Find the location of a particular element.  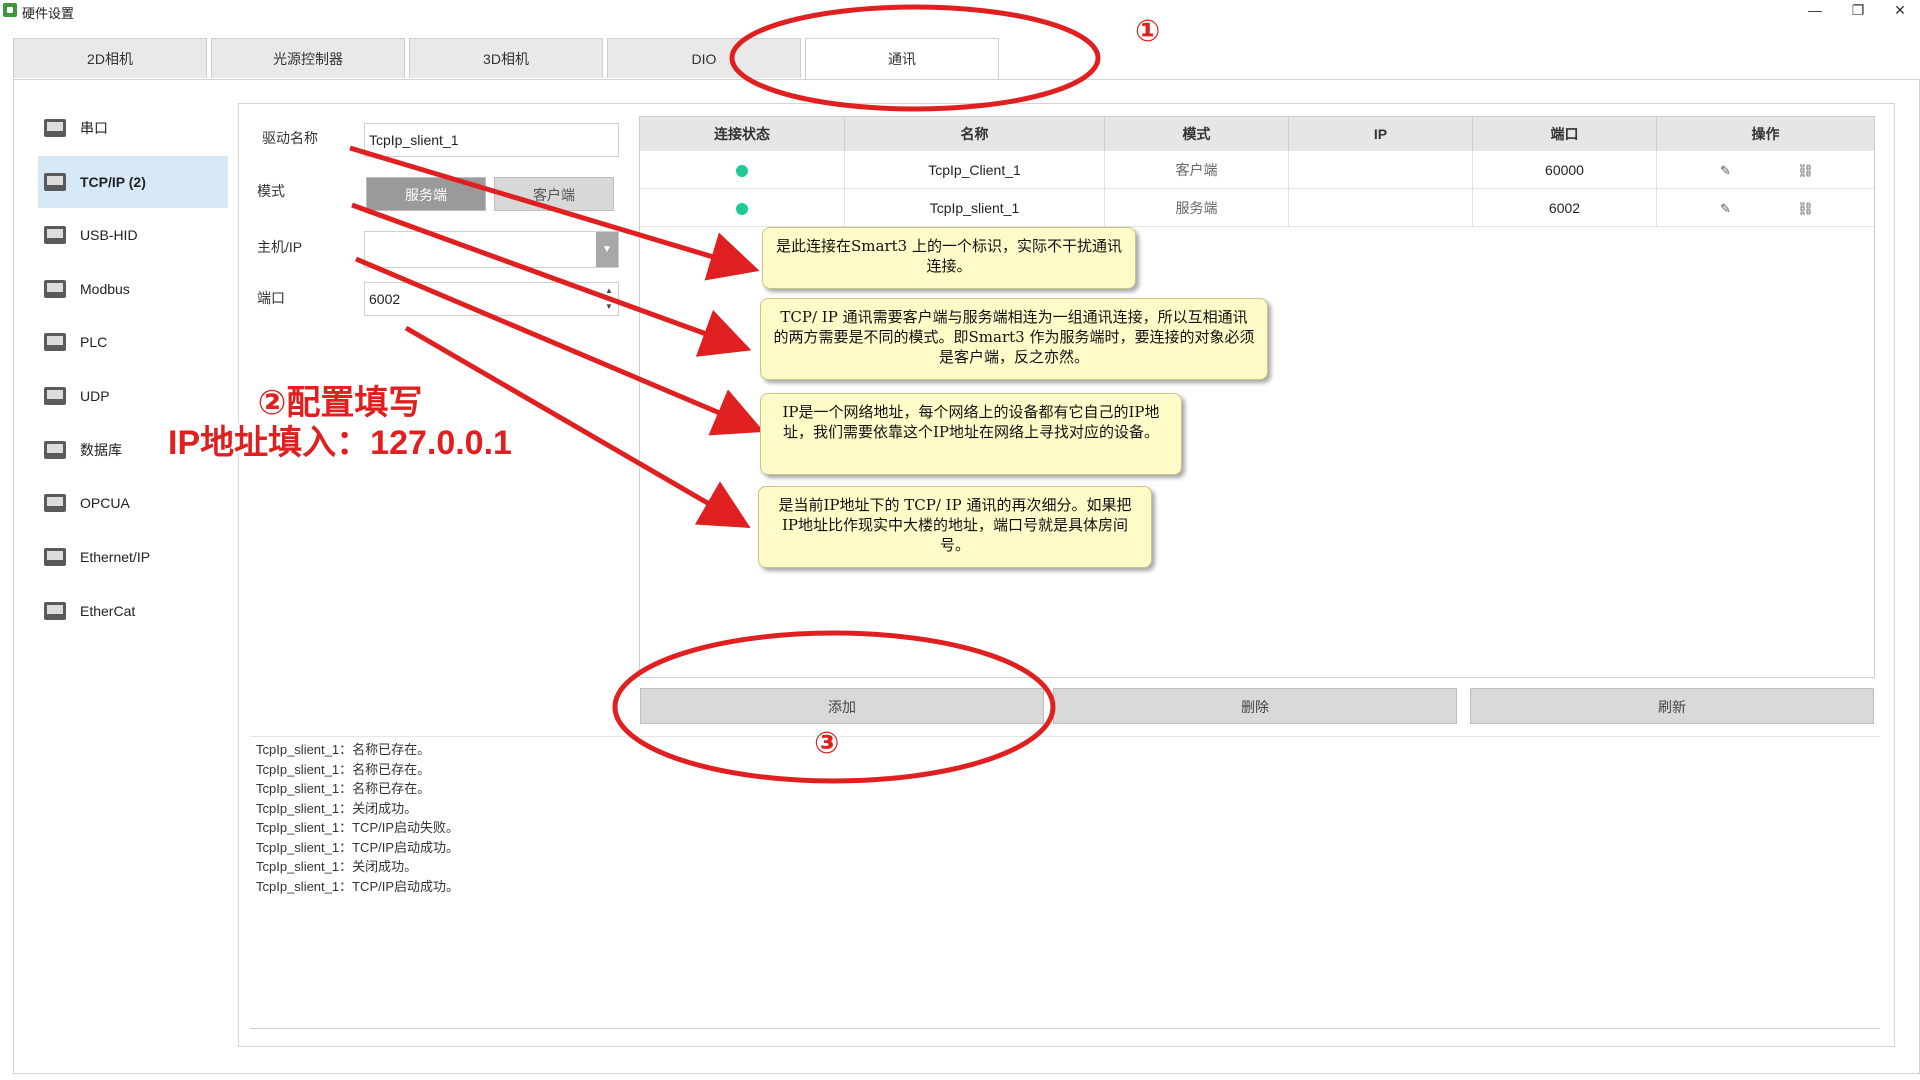

marker-3: ③ is located at coordinates (827, 743).